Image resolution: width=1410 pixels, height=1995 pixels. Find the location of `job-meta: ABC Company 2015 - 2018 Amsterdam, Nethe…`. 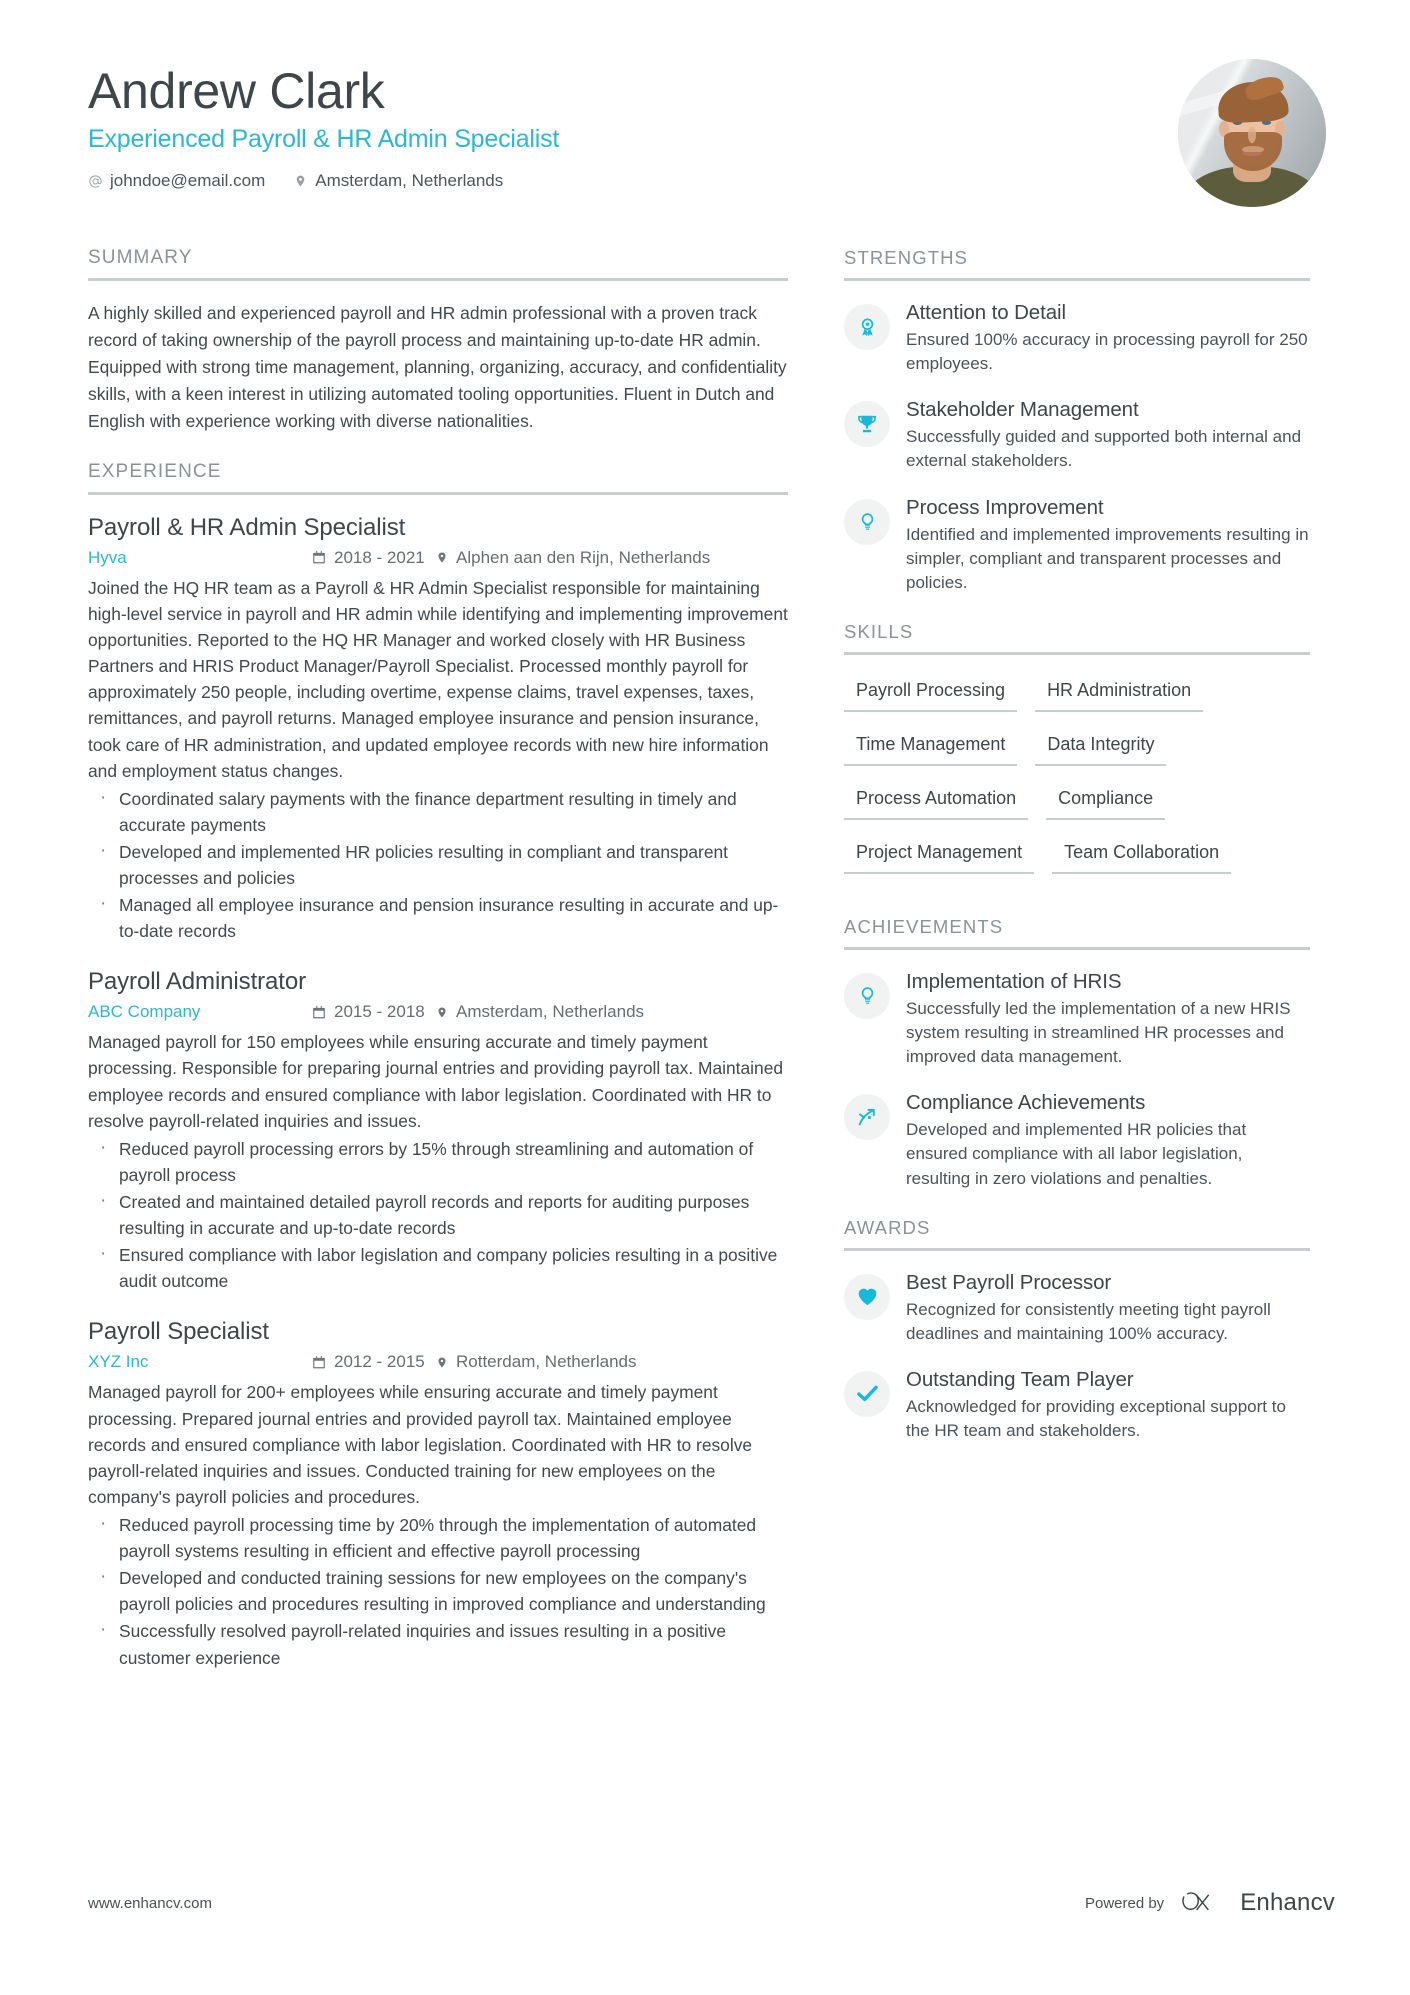

job-meta: ABC Company 2015 - 2018 Amsterdam, Nethe… is located at coordinates (438, 1012).